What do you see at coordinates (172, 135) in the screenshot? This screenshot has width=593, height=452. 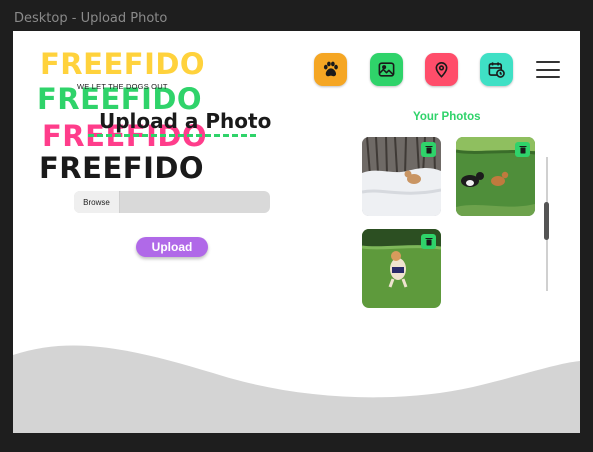 I see `title-underline` at bounding box center [172, 135].